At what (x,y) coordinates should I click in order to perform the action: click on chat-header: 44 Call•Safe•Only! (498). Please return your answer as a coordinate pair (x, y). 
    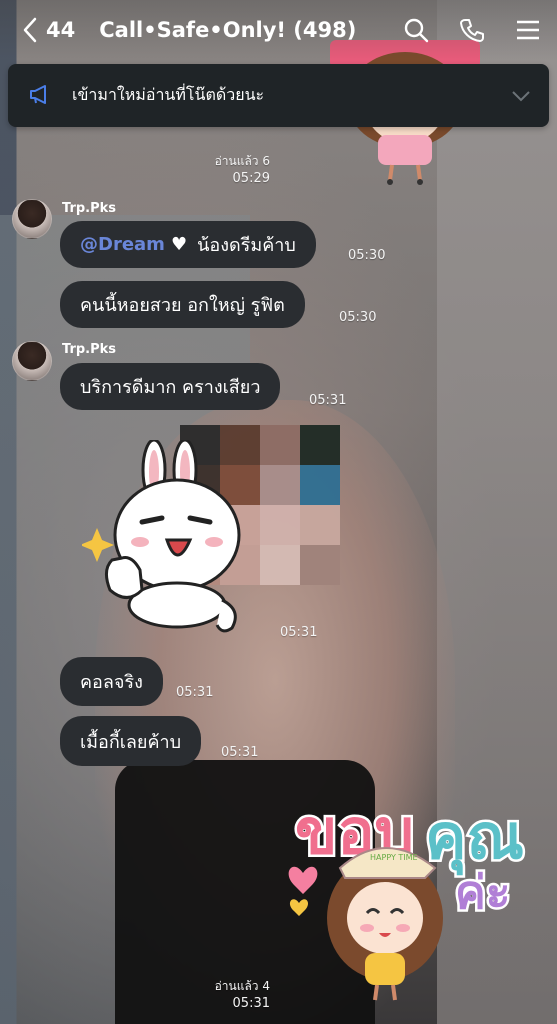
    Looking at the image, I should click on (278, 30).